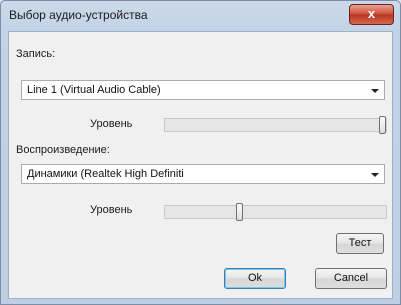 Image resolution: width=401 pixels, height=305 pixels. Describe the element at coordinates (382, 125) in the screenshot. I see `recording-level-thumb` at that location.